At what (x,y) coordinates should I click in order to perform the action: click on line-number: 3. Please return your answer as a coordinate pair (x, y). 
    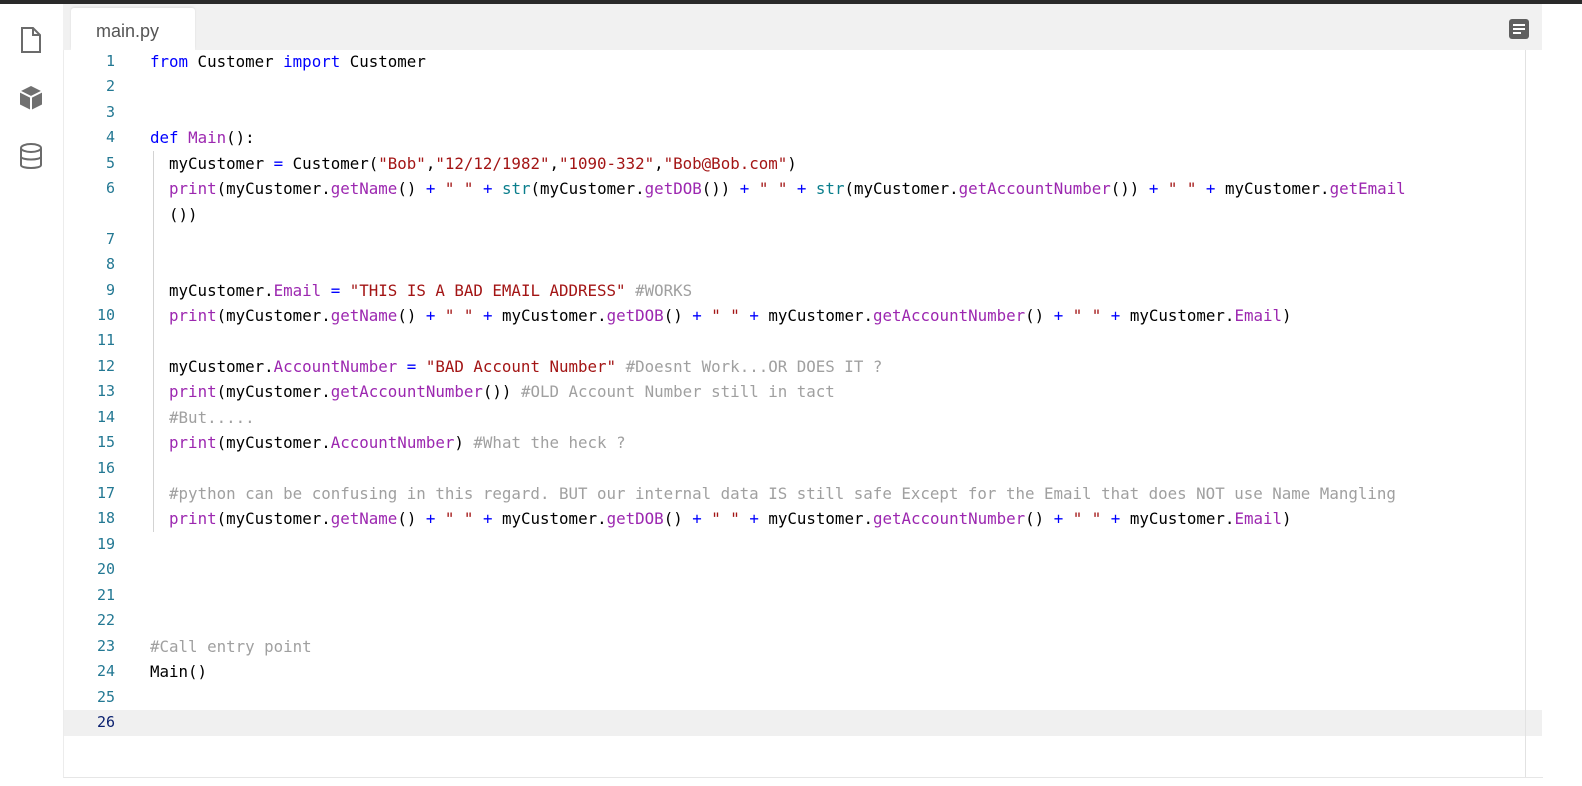
    Looking at the image, I should click on (110, 112).